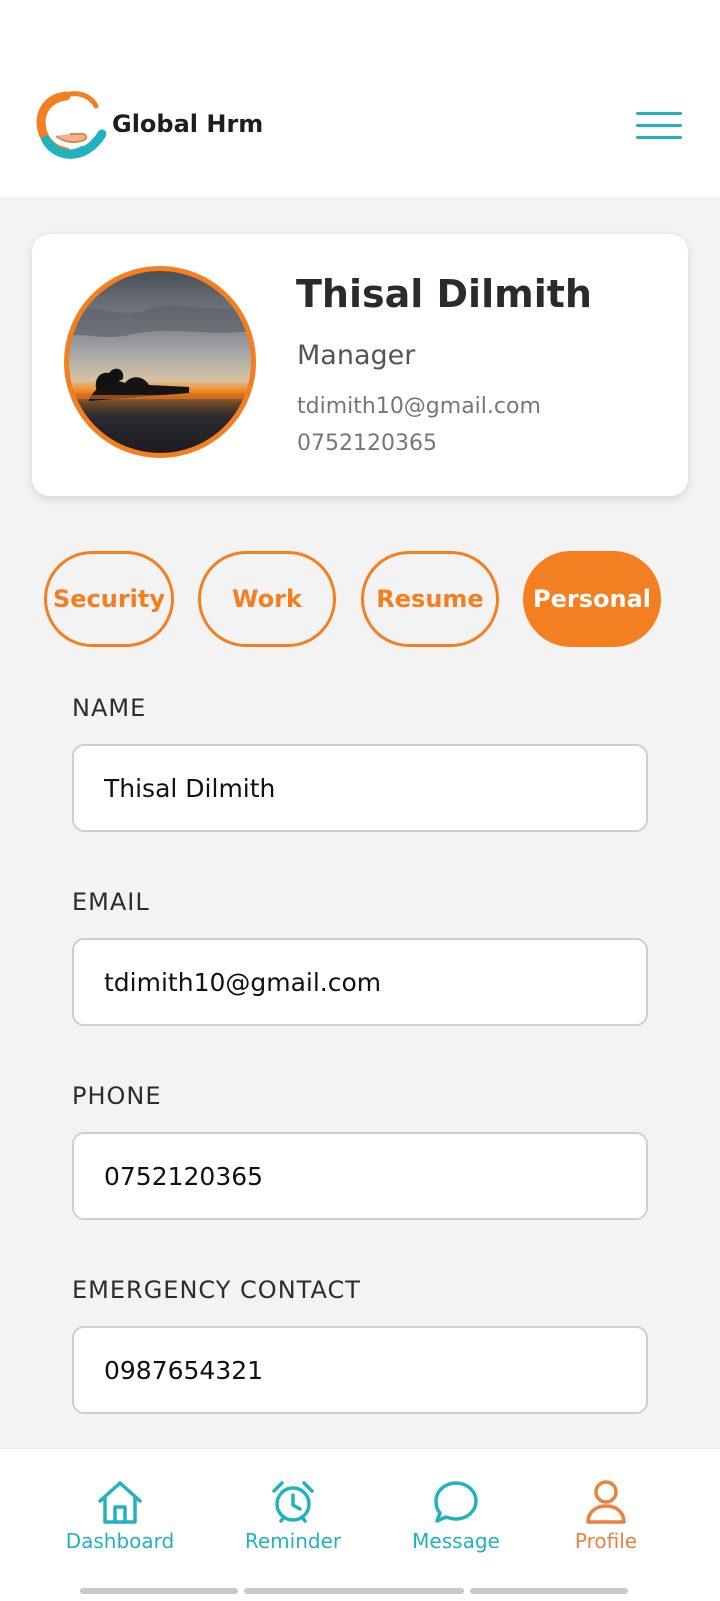 The height and width of the screenshot is (1601, 720). What do you see at coordinates (109, 708) in the screenshot?
I see `name-label: NAME` at bounding box center [109, 708].